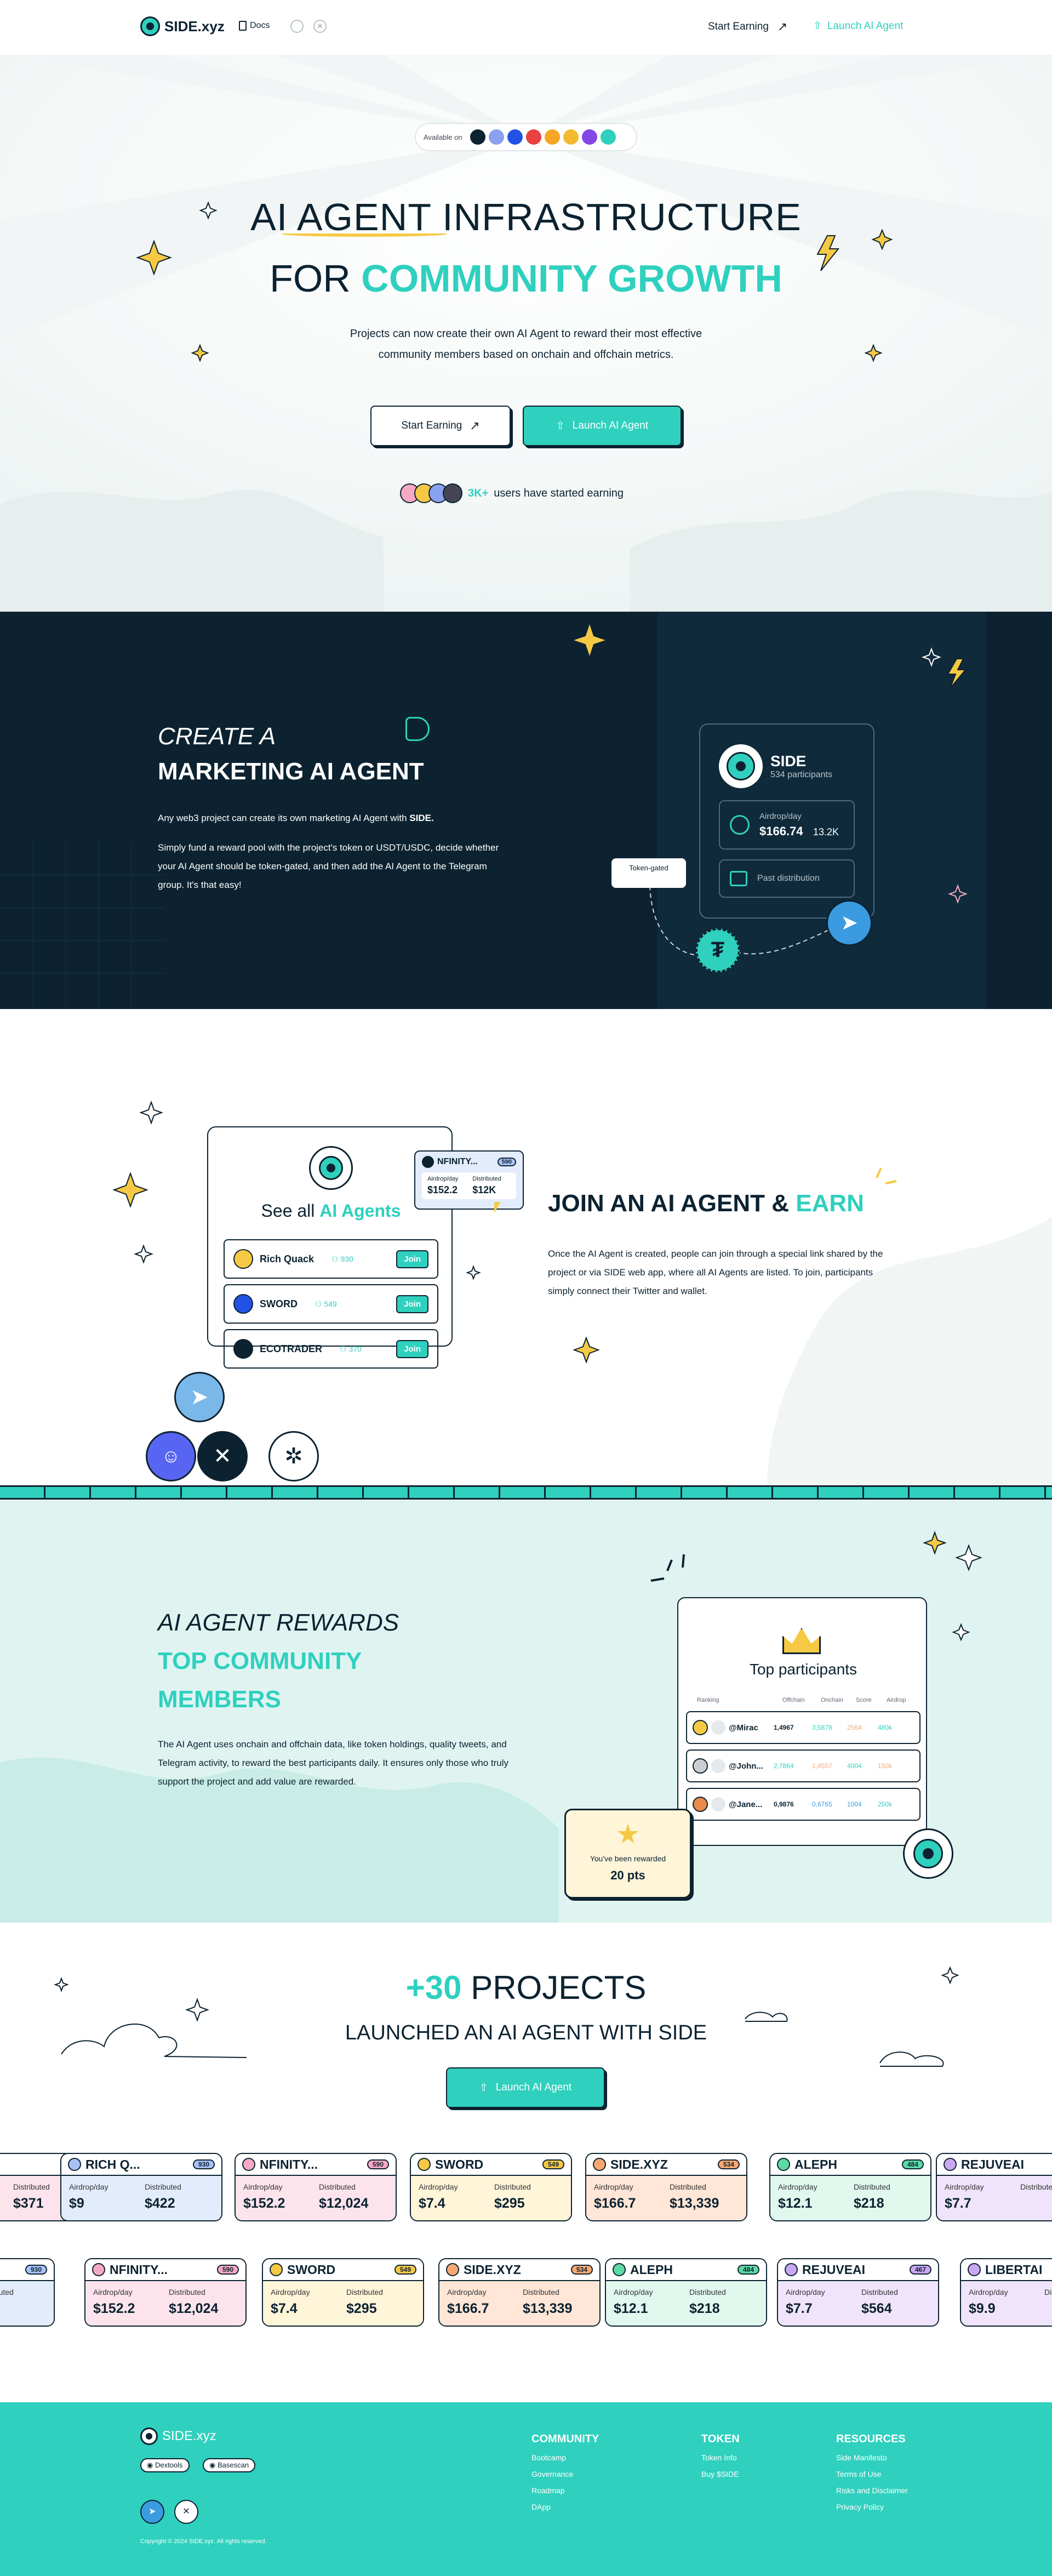  Describe the element at coordinates (274, 2197) in the screenshot. I see `airdrop-stat: Airdrop/day $152.2` at that location.